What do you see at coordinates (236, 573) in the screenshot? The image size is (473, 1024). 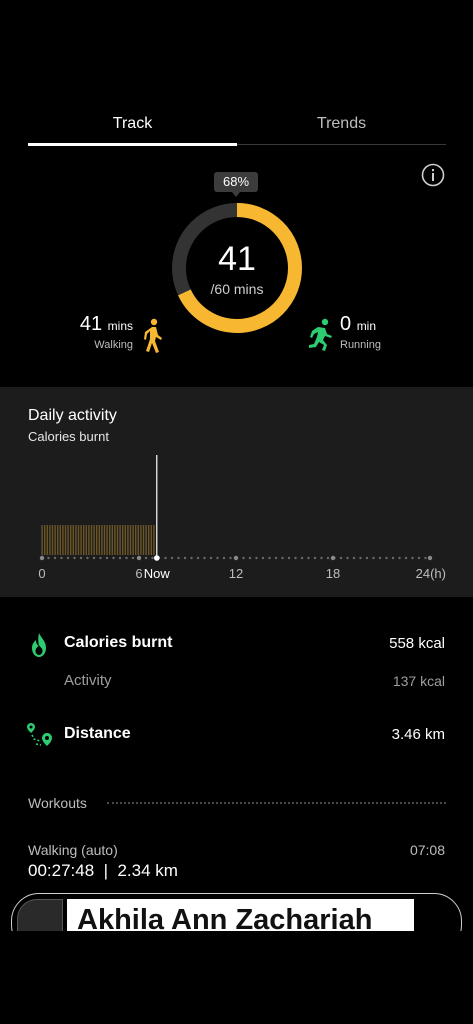 I see `axis-label-12: 12` at bounding box center [236, 573].